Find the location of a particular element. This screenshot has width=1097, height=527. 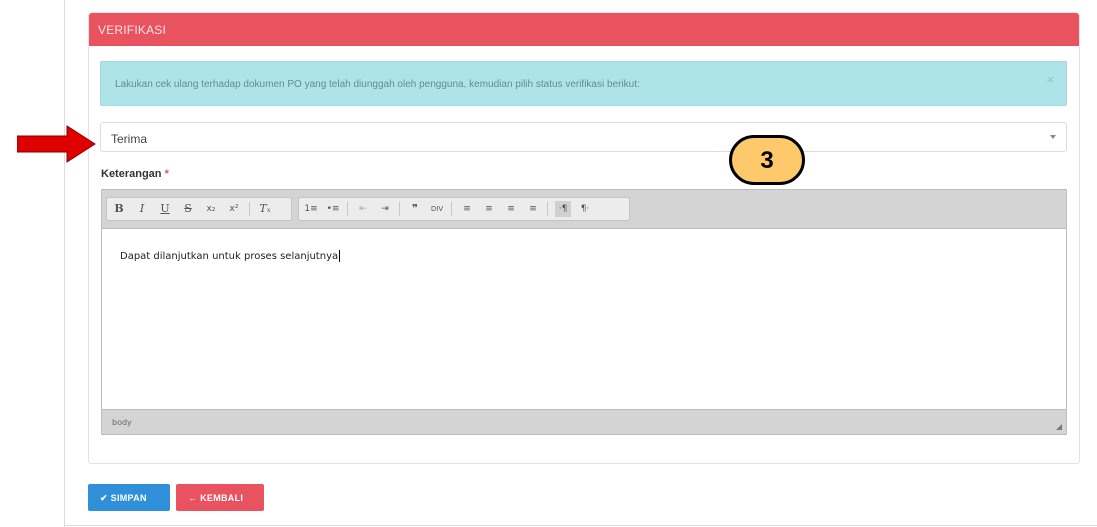

back-button: ← KEMBALI is located at coordinates (220, 497).